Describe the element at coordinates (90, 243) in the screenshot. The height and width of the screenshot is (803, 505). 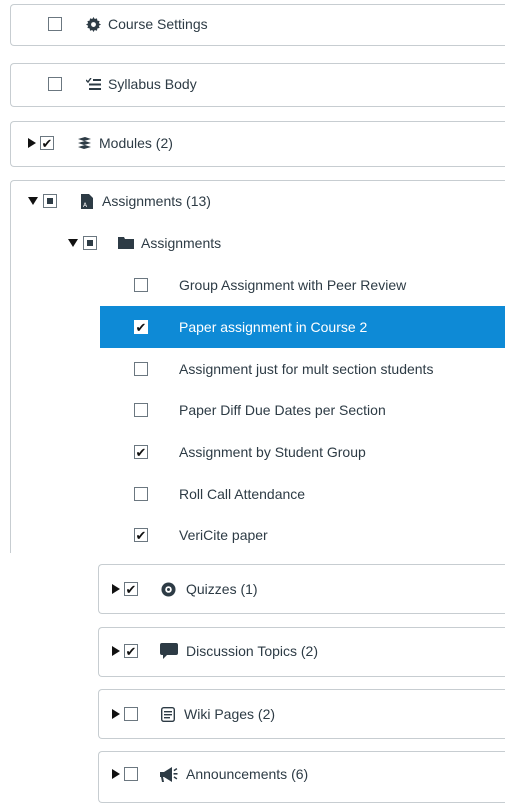
I see `assignments-group-checkbox` at that location.